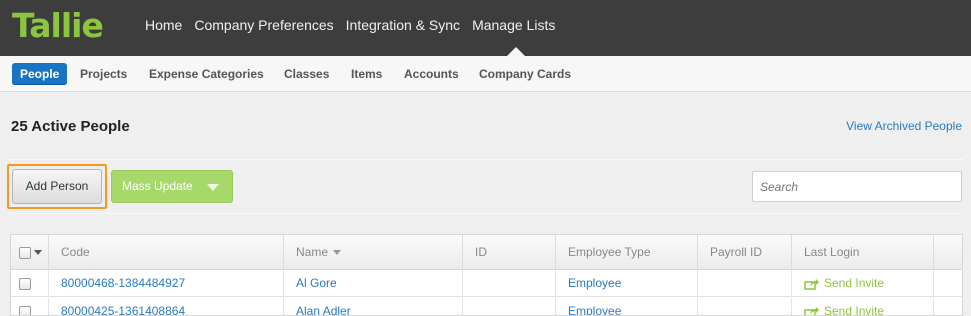 This screenshot has height=316, width=971. What do you see at coordinates (862, 252) in the screenshot?
I see `col-last-login: Last Login` at bounding box center [862, 252].